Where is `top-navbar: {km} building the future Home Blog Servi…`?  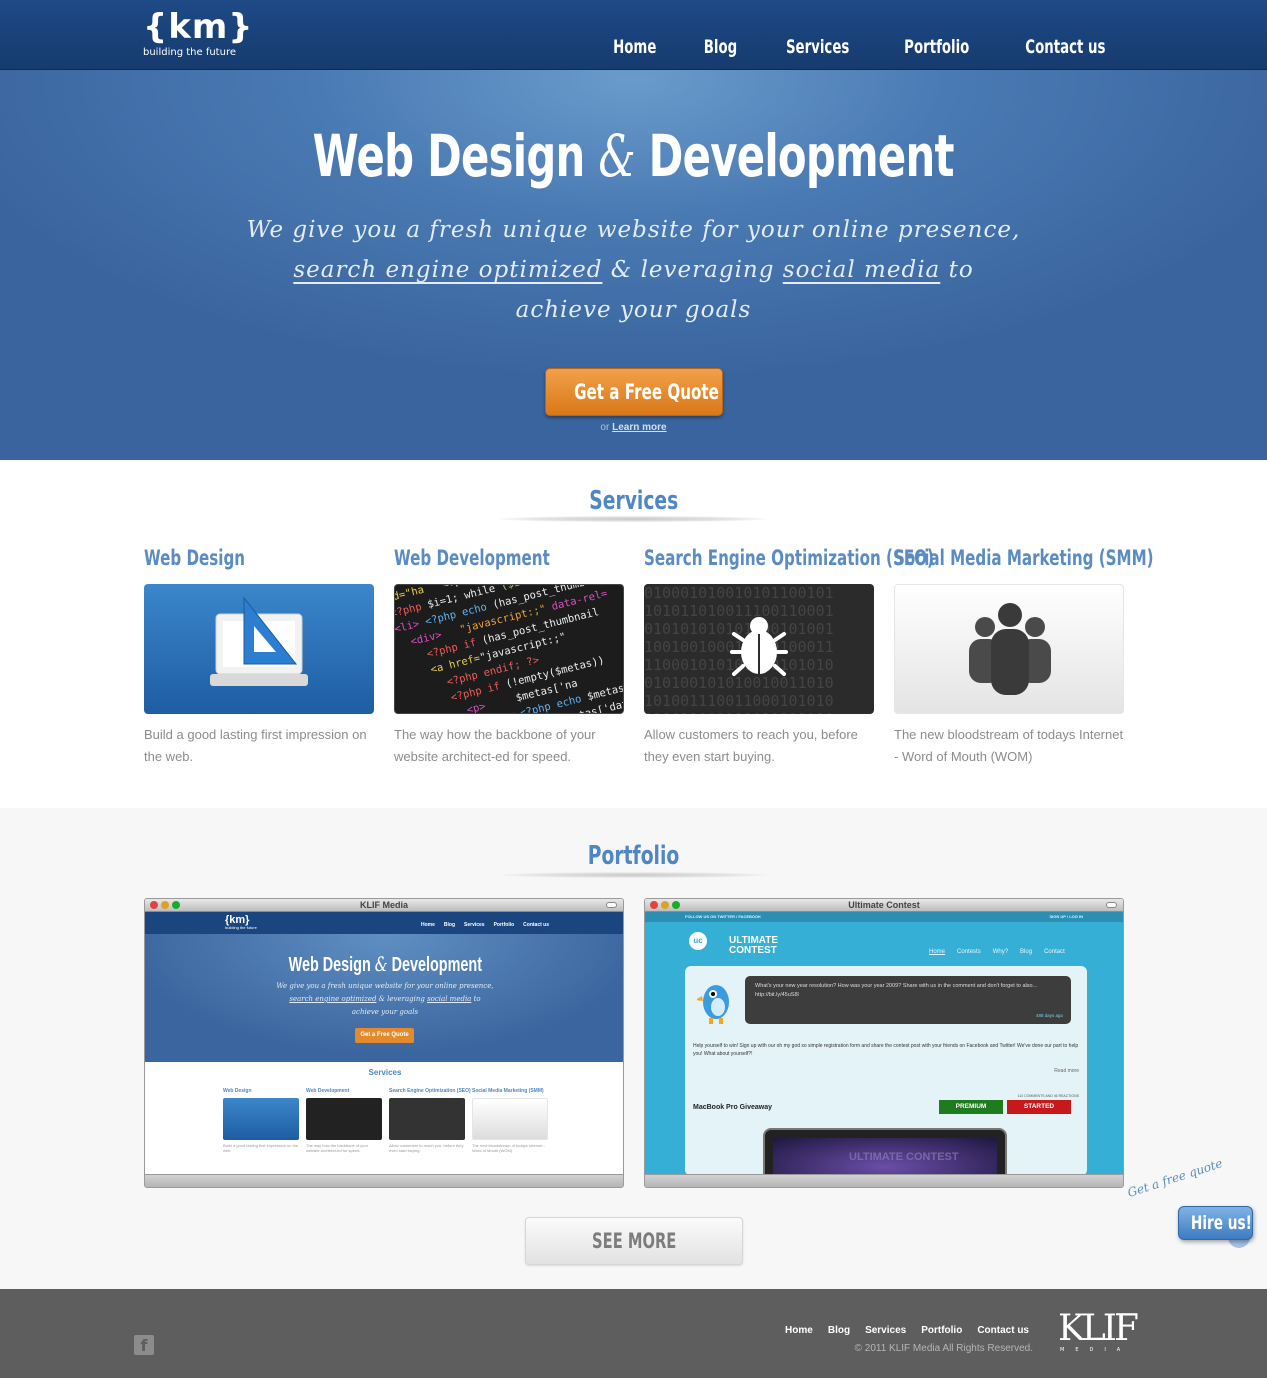
top-navbar: {km} building the future Home Blog Servi… is located at coordinates (633, 35).